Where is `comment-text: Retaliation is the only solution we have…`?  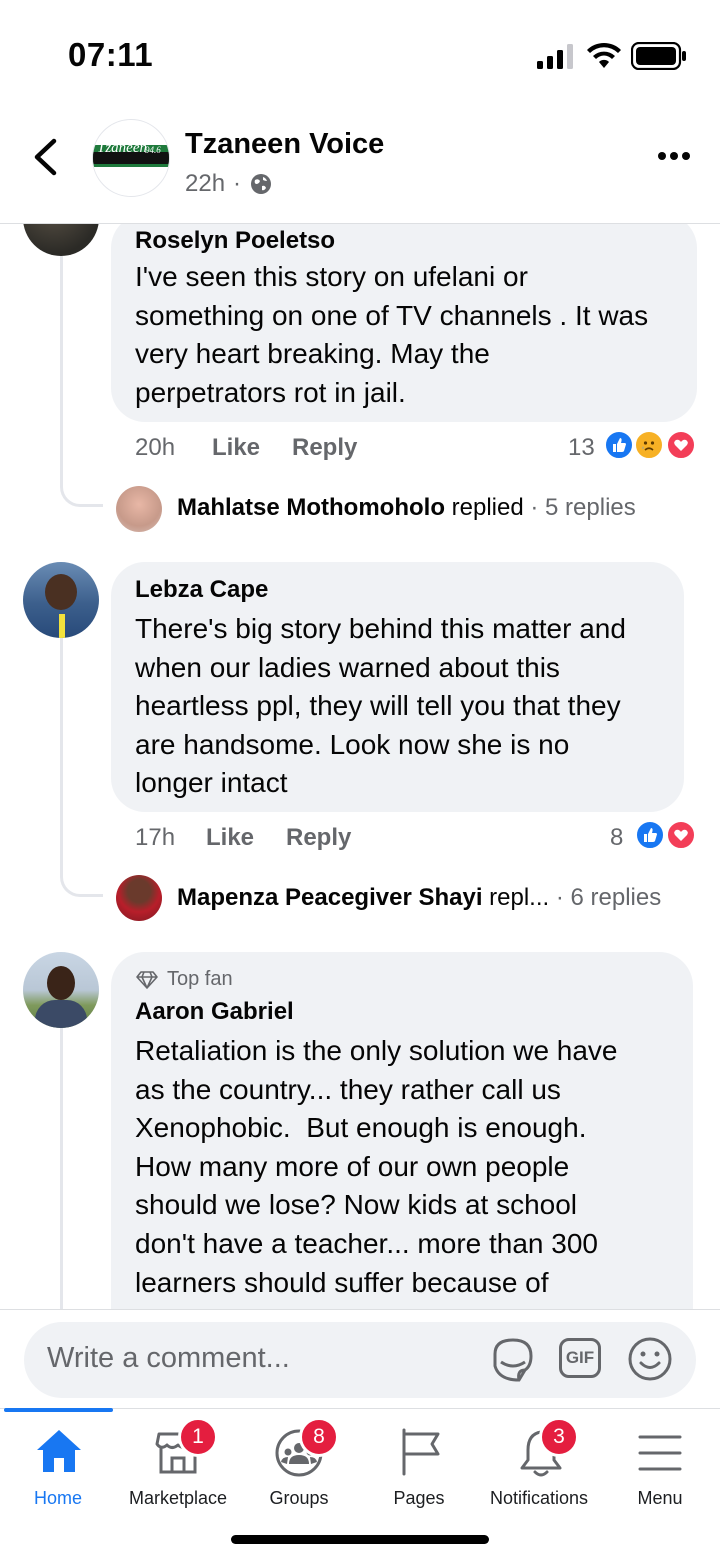 comment-text: Retaliation is the only solution we have… is located at coordinates (376, 1166).